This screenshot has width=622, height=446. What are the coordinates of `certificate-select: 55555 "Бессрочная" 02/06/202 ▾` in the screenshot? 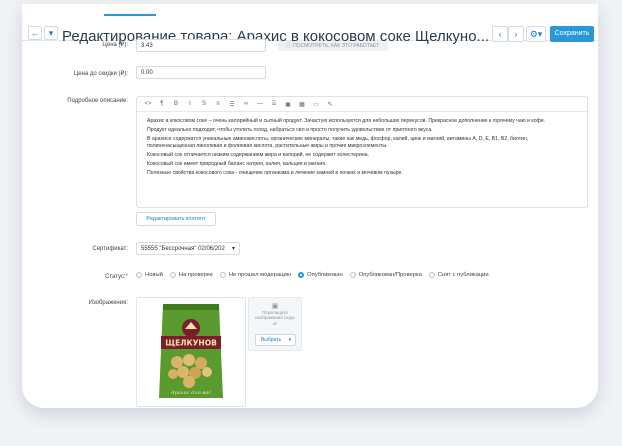 It's located at (188, 248).